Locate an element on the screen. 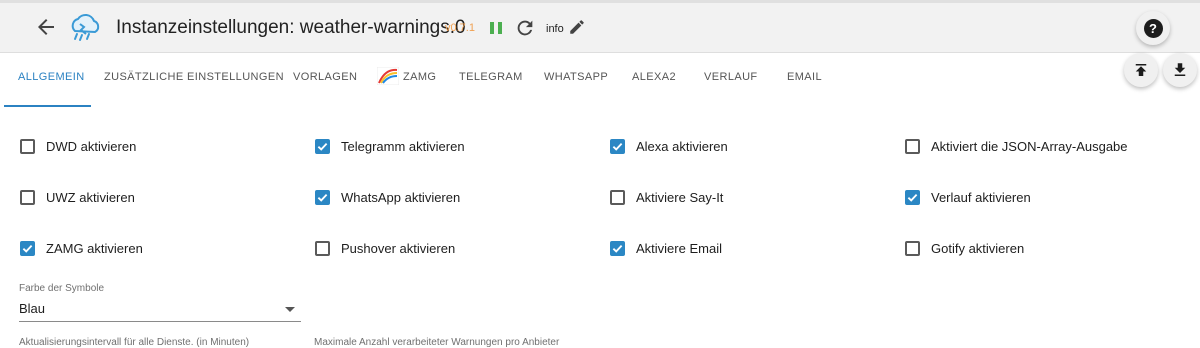  checkbox-zamg: ZAMG aktivieren is located at coordinates (81, 248).